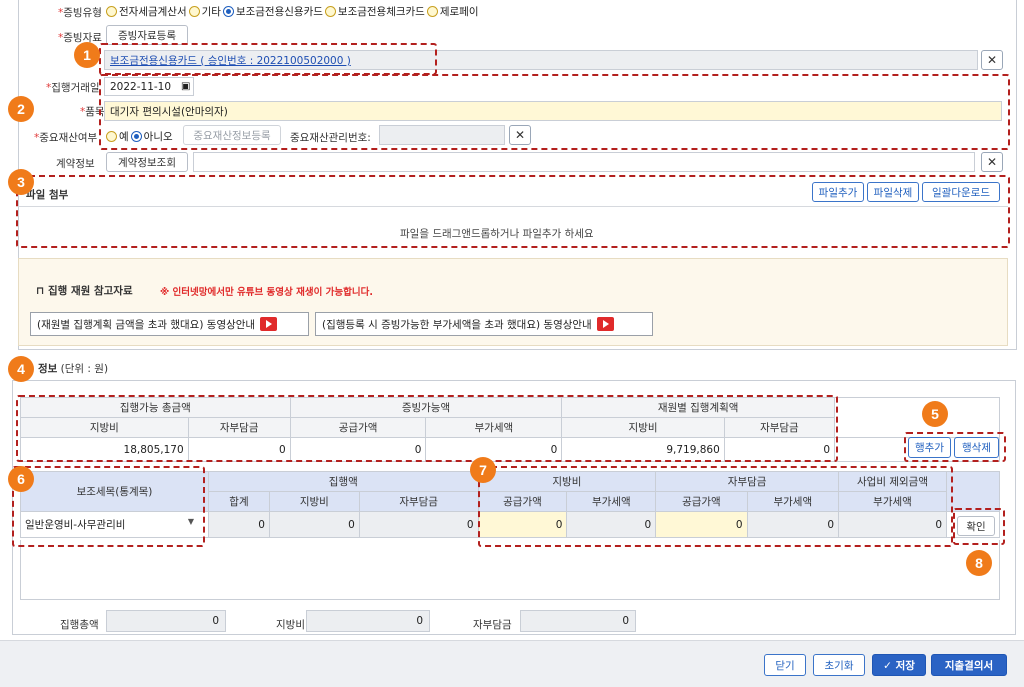 The image size is (1024, 687). Describe the element at coordinates (147, 162) in the screenshot. I see `contract-lookup-button: 계약정보조회` at that location.